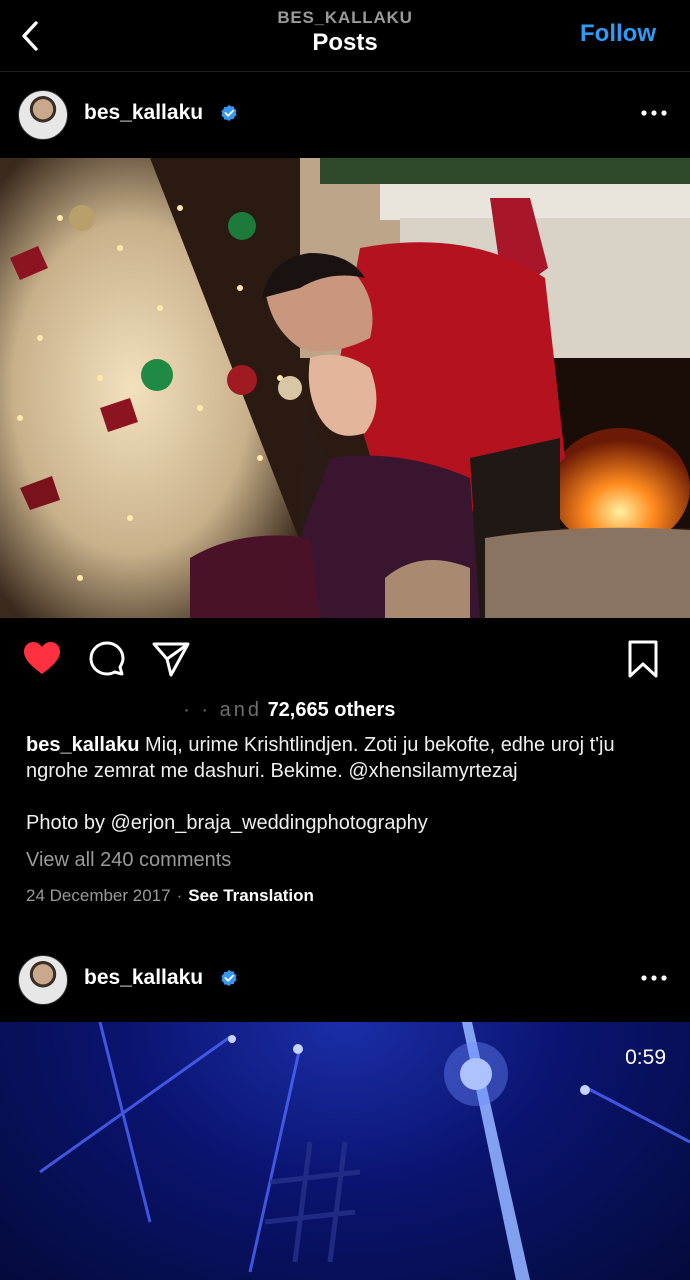 Image resolution: width=690 pixels, height=1280 pixels. Describe the element at coordinates (618, 34) in the screenshot. I see `follow-button: Follow` at that location.